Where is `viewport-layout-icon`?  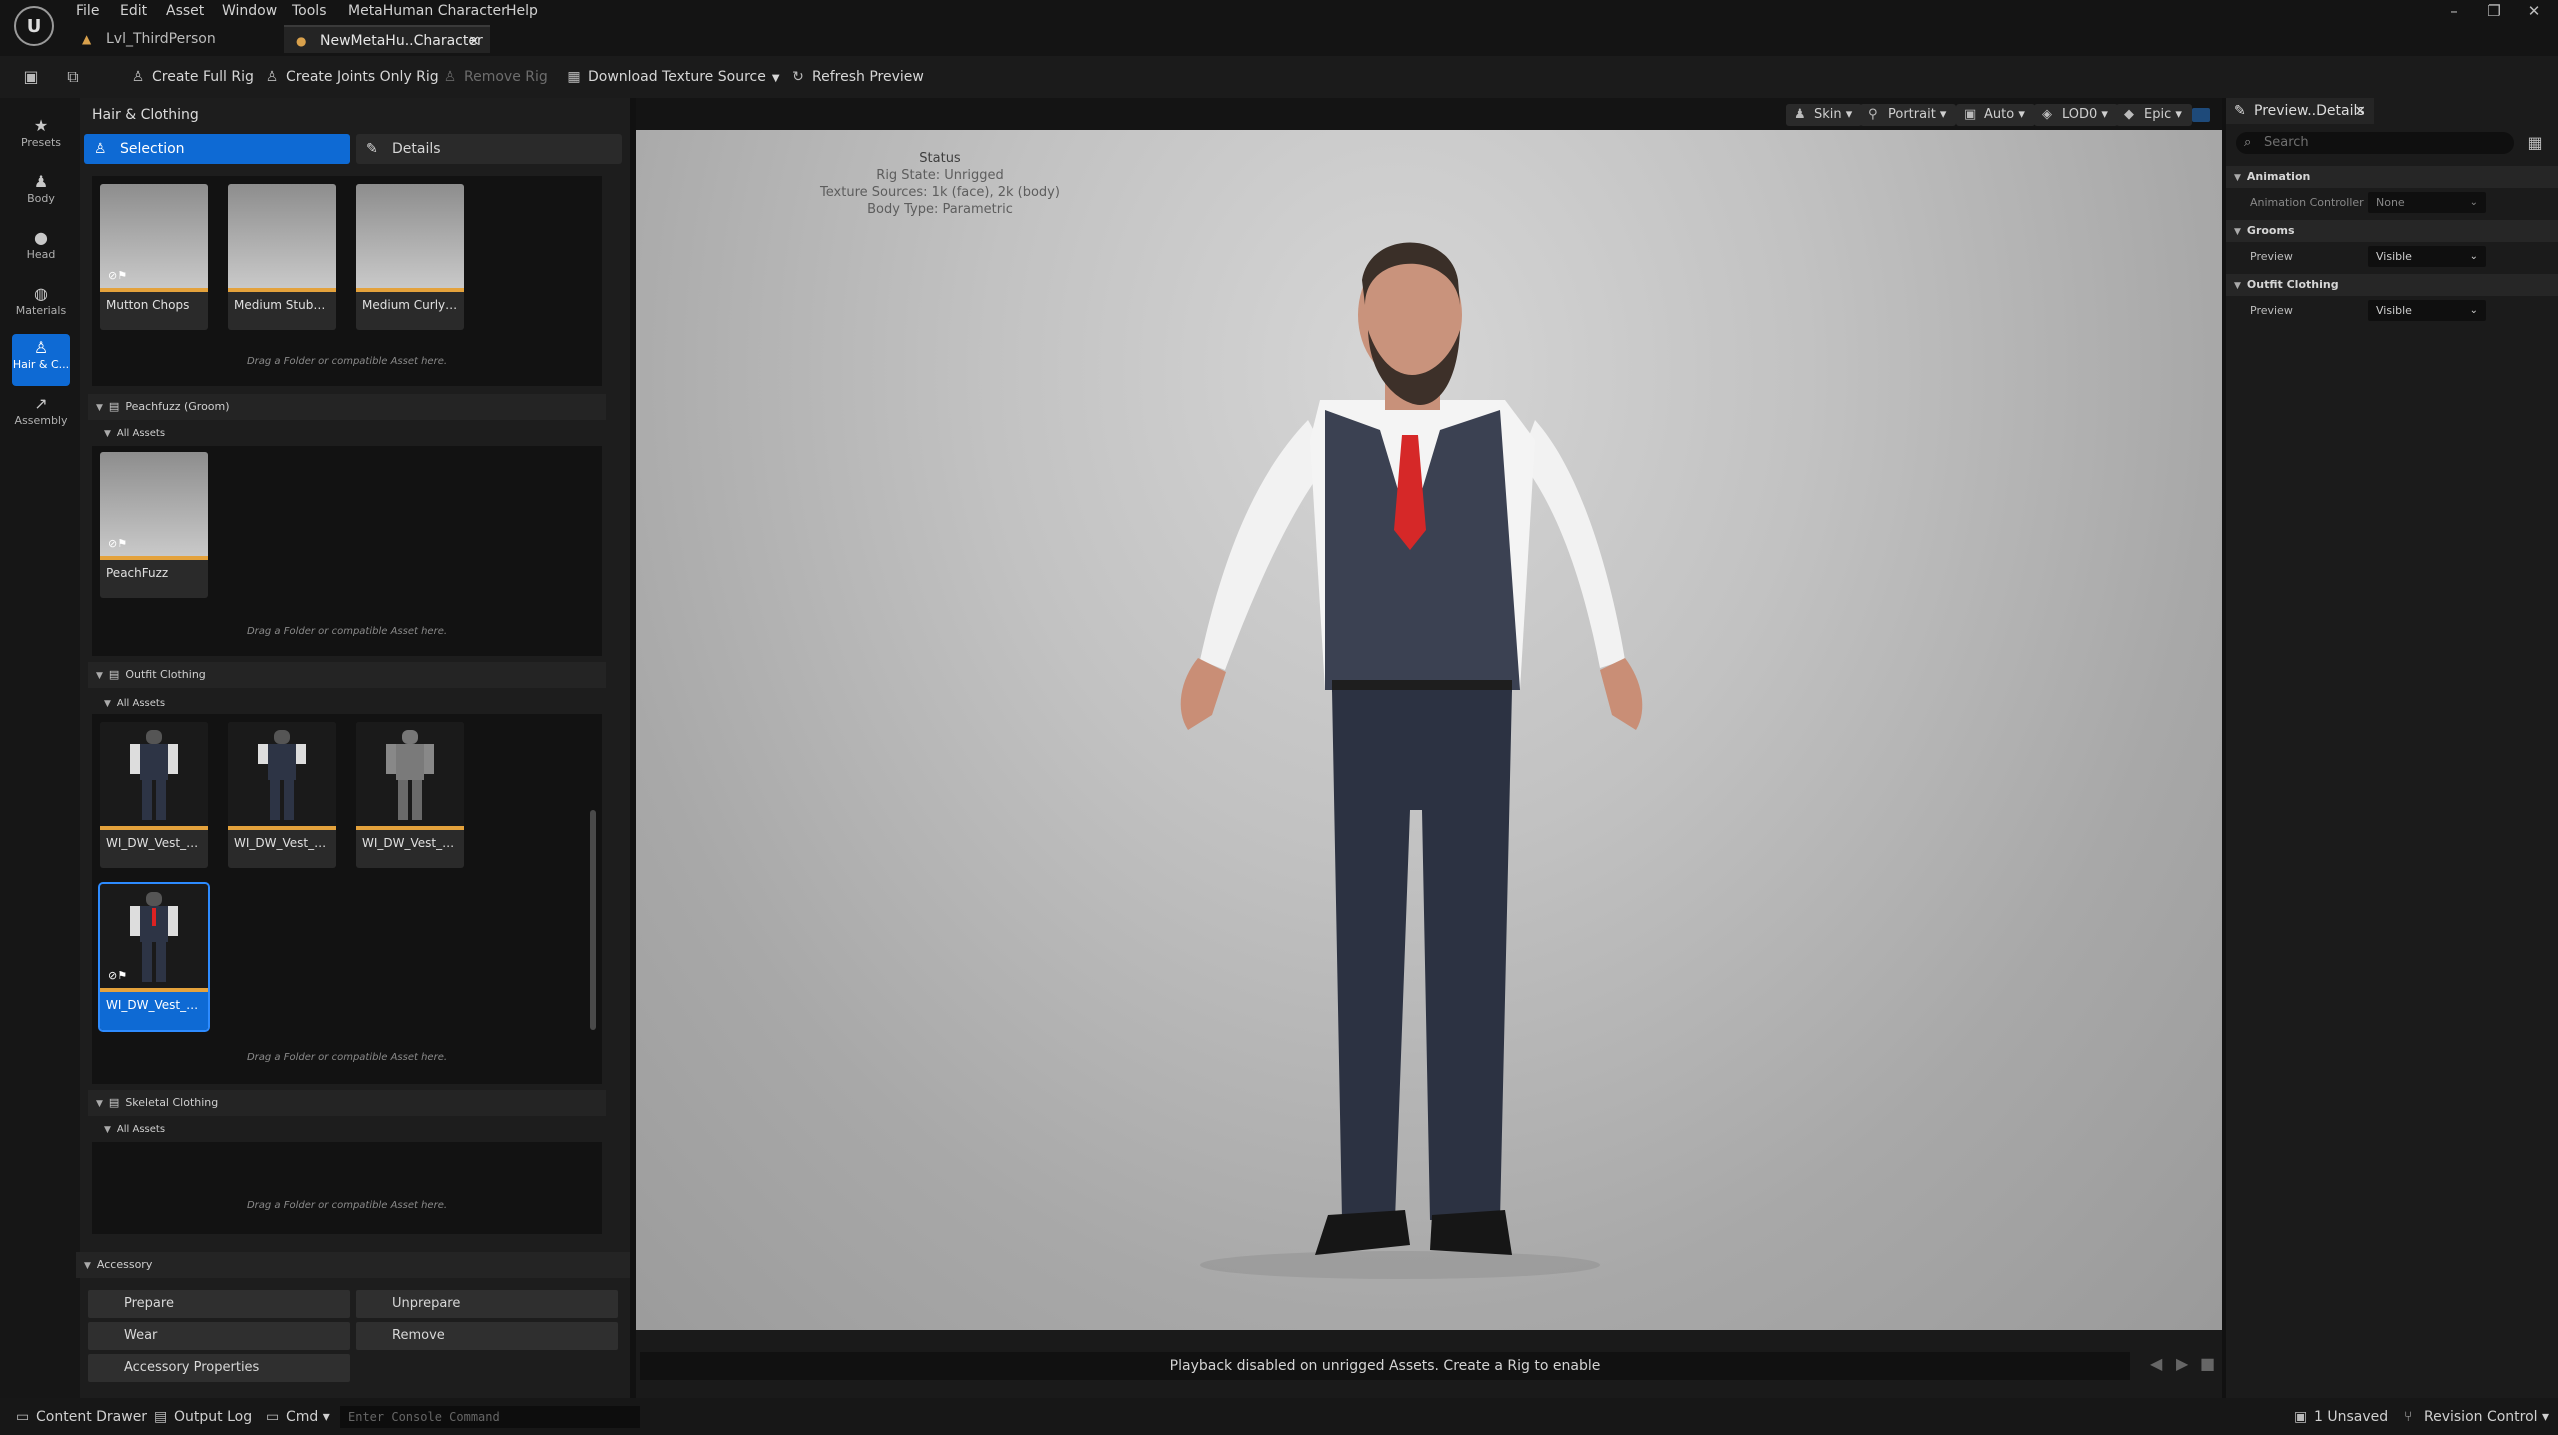
viewport-layout-icon is located at coordinates (2201, 115).